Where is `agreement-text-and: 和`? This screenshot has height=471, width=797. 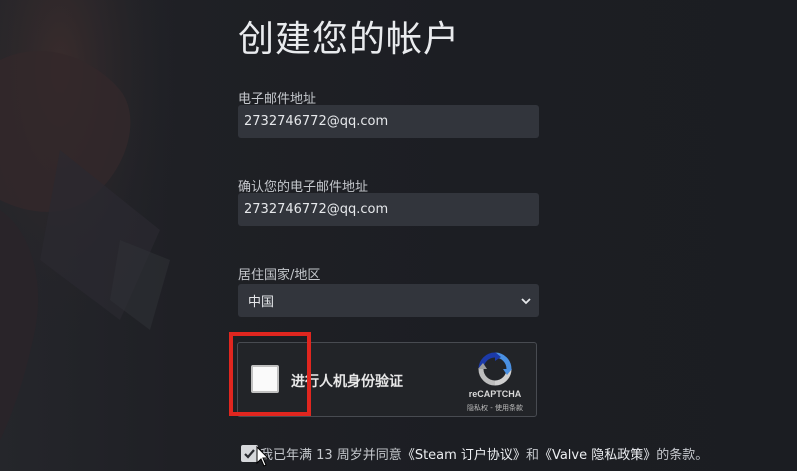 agreement-text-and: 和 is located at coordinates (532, 455).